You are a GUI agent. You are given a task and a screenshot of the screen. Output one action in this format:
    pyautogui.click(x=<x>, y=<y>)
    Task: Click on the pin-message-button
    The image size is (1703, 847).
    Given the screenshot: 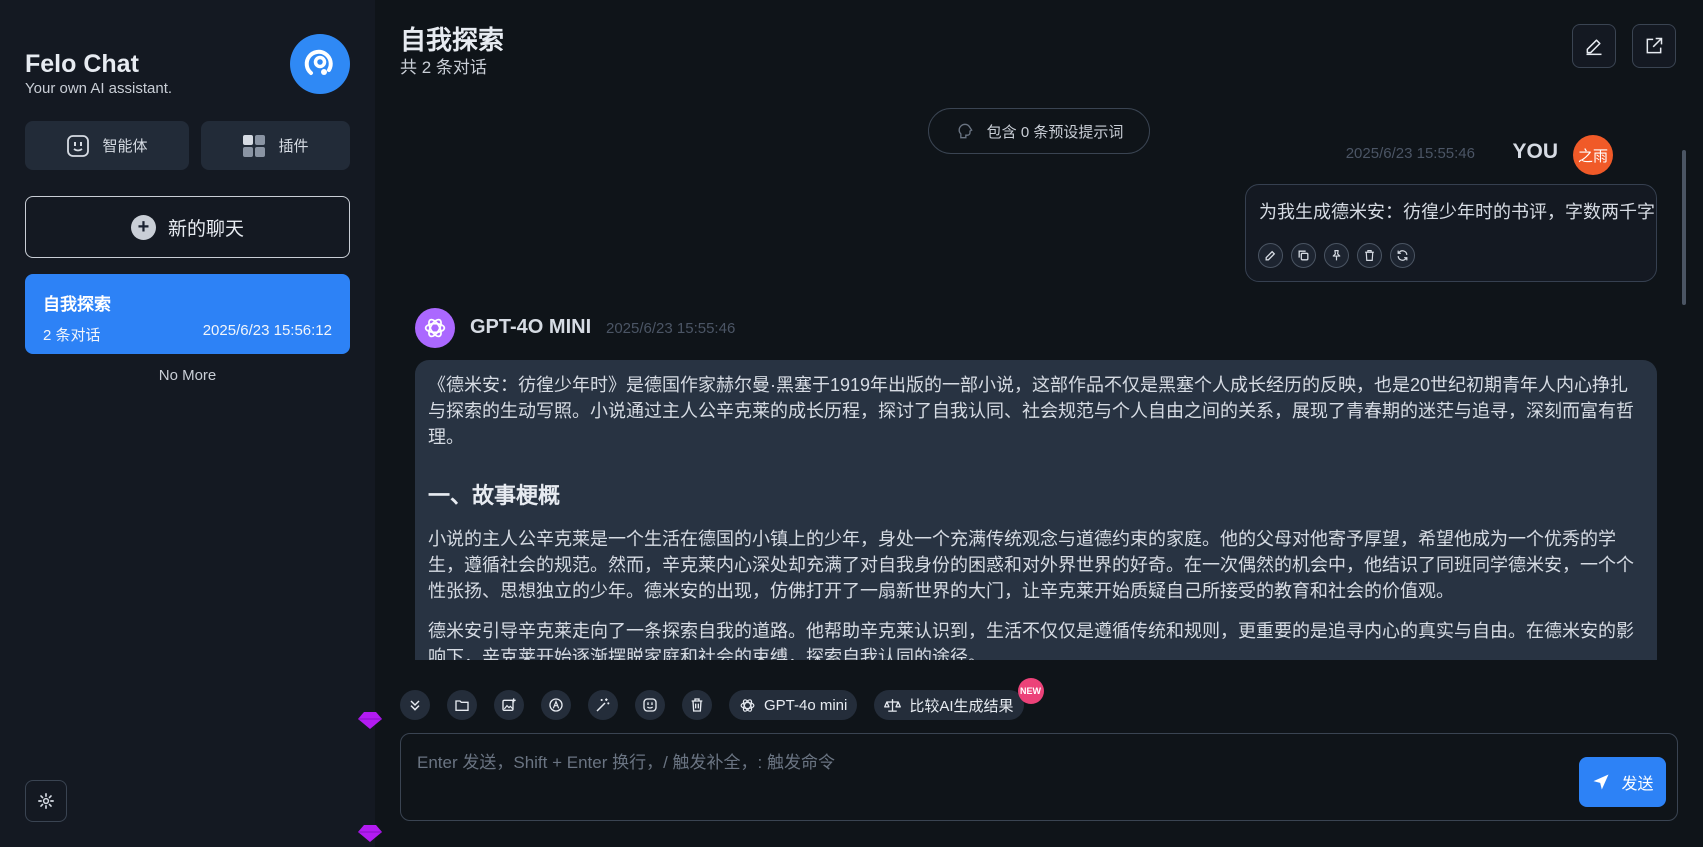 What is the action you would take?
    pyautogui.click(x=1336, y=255)
    